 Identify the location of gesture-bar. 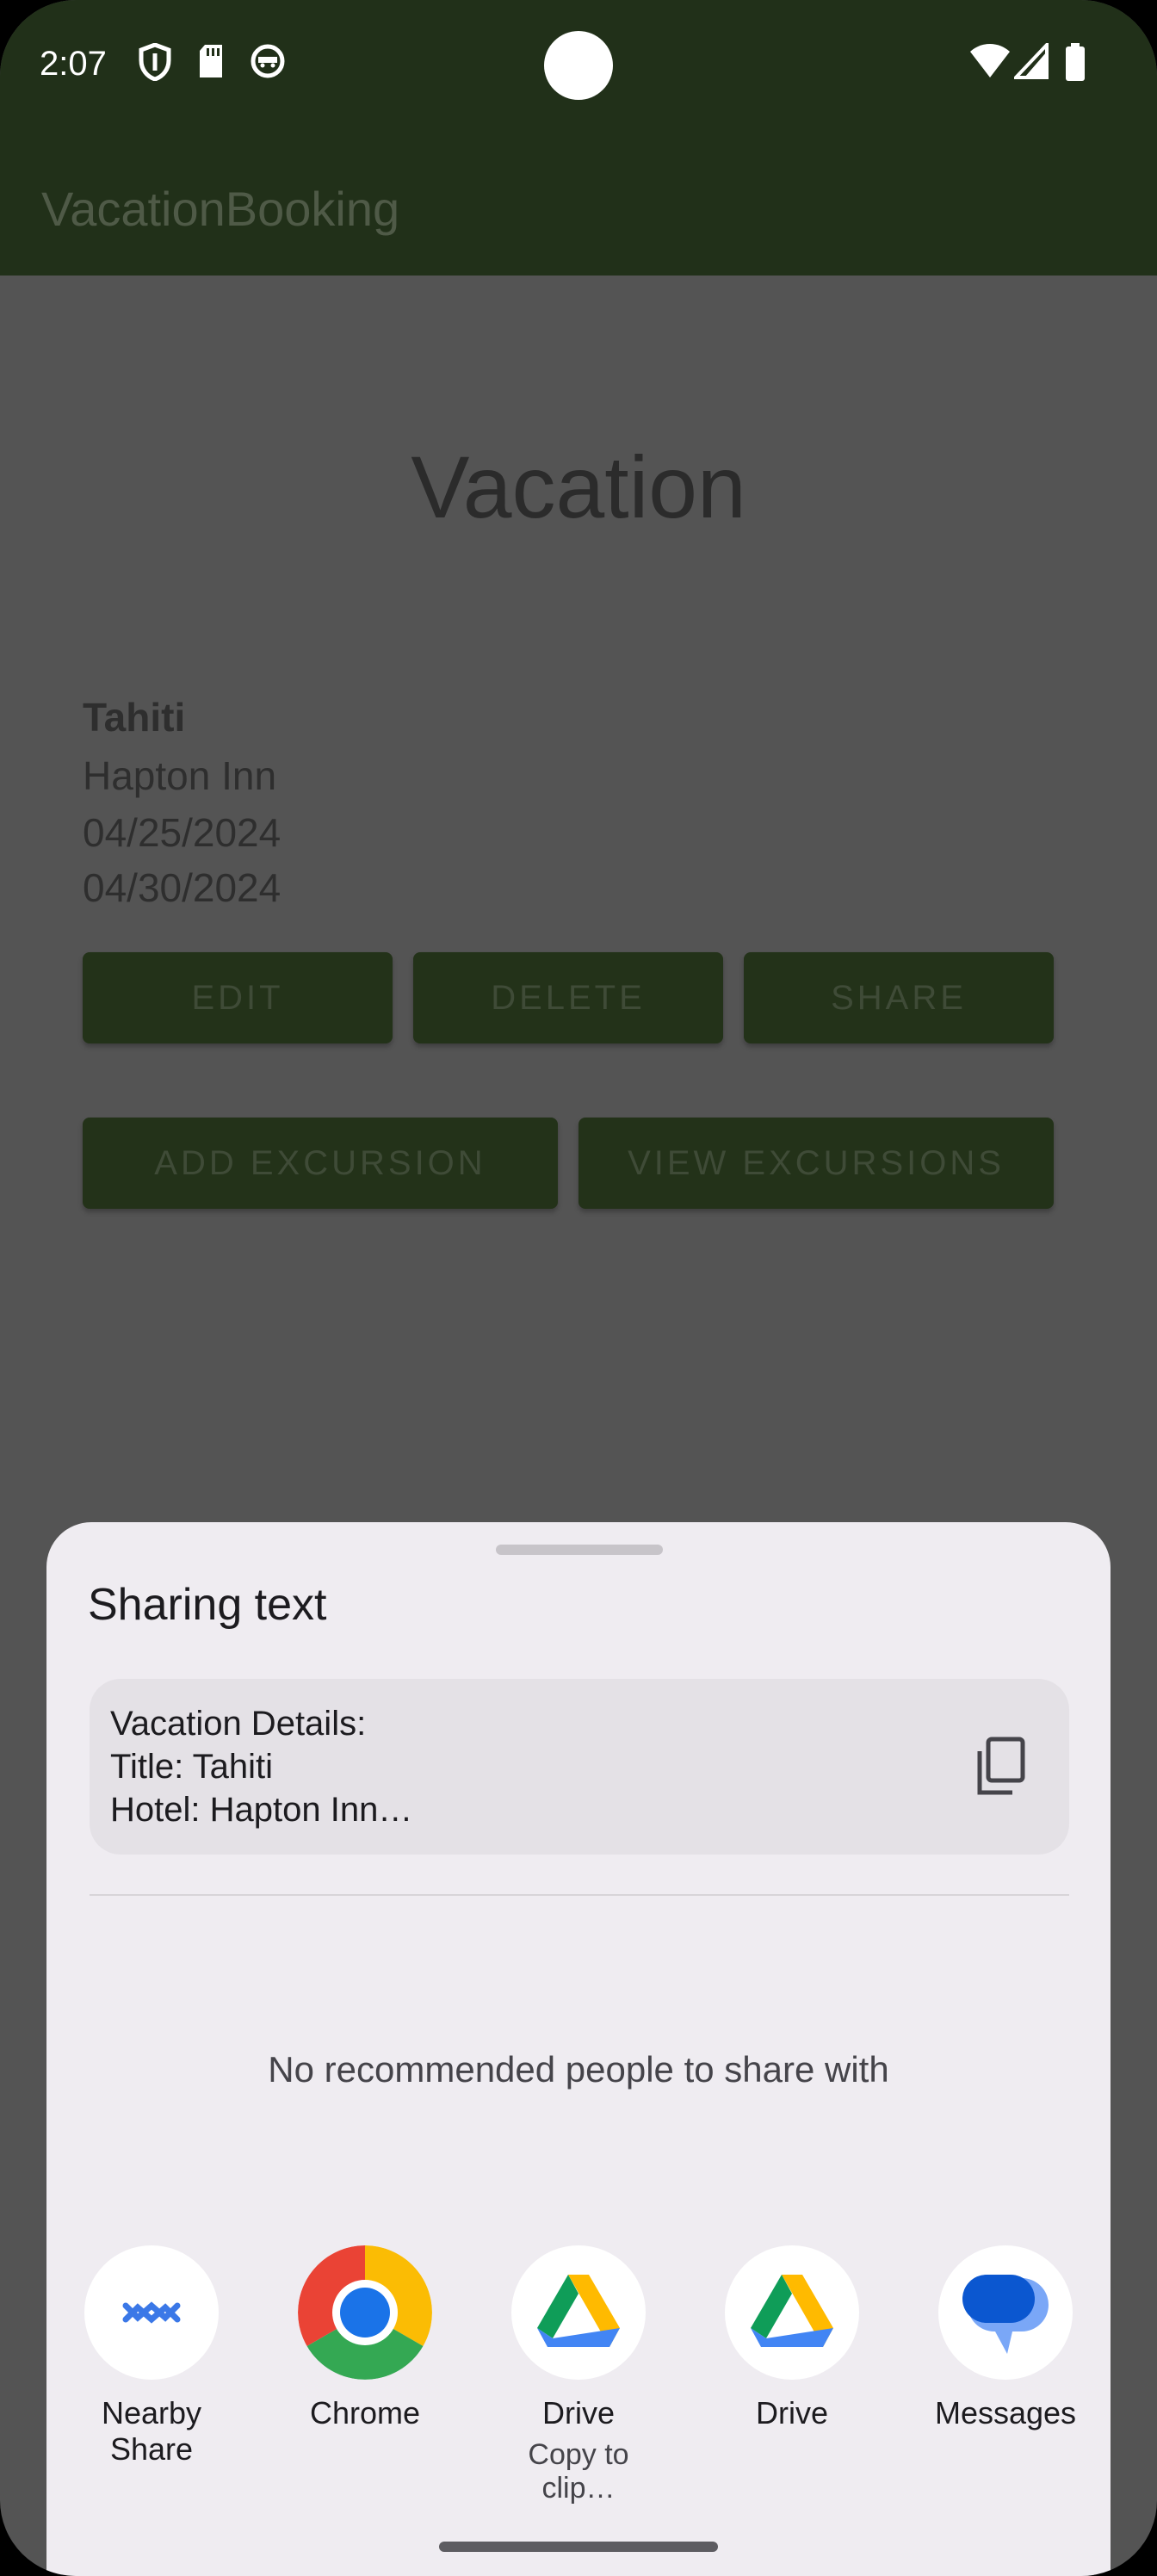
(579, 2547).